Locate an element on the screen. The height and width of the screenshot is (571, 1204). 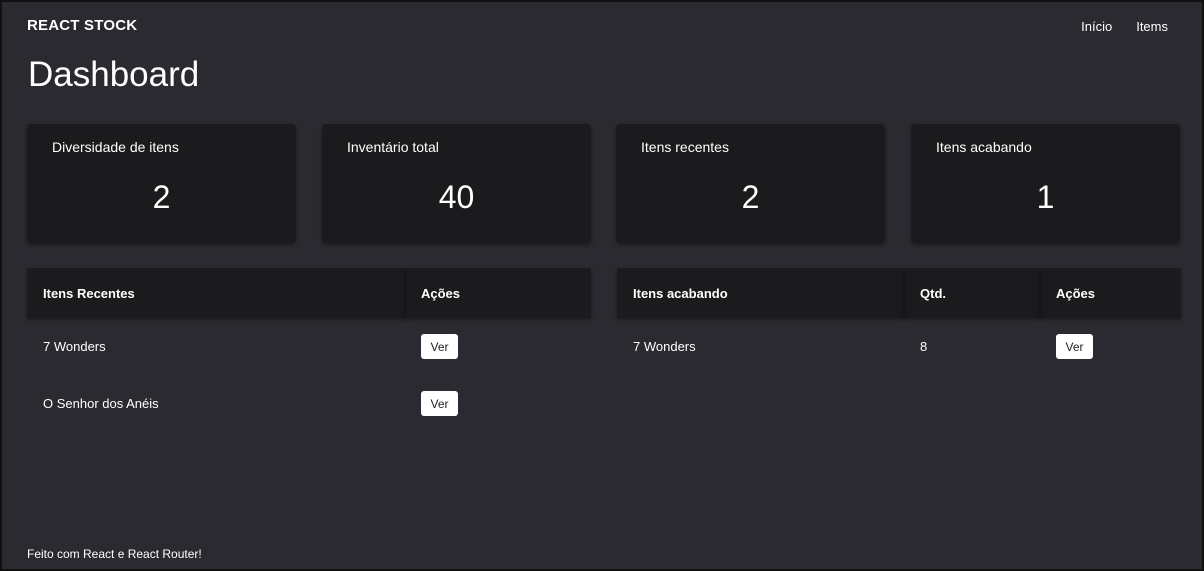
item-name: O Senhor dos Anéis is located at coordinates (101, 403).